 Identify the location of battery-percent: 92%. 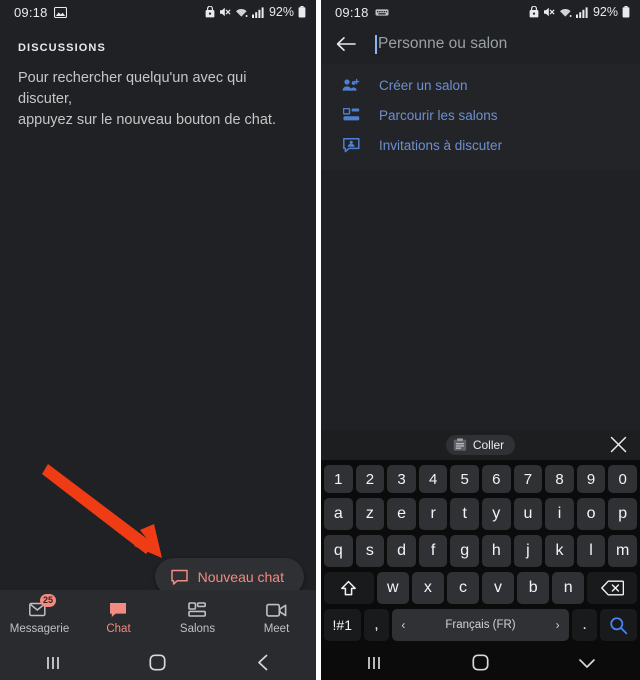
(281, 12).